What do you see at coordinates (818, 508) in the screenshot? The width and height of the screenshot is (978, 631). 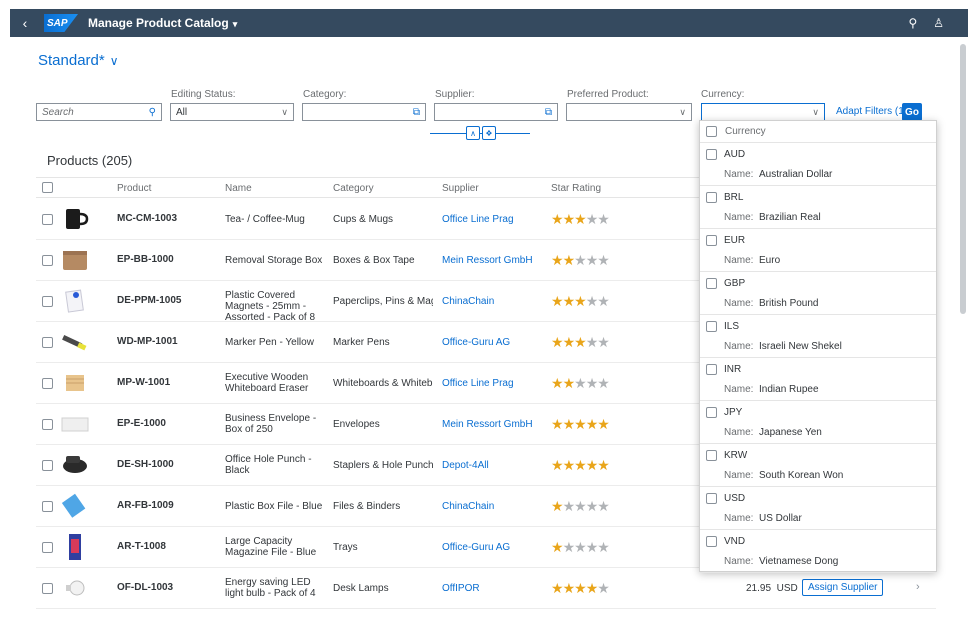 I see `currency-option-usd: USD Name: US Dollar` at bounding box center [818, 508].